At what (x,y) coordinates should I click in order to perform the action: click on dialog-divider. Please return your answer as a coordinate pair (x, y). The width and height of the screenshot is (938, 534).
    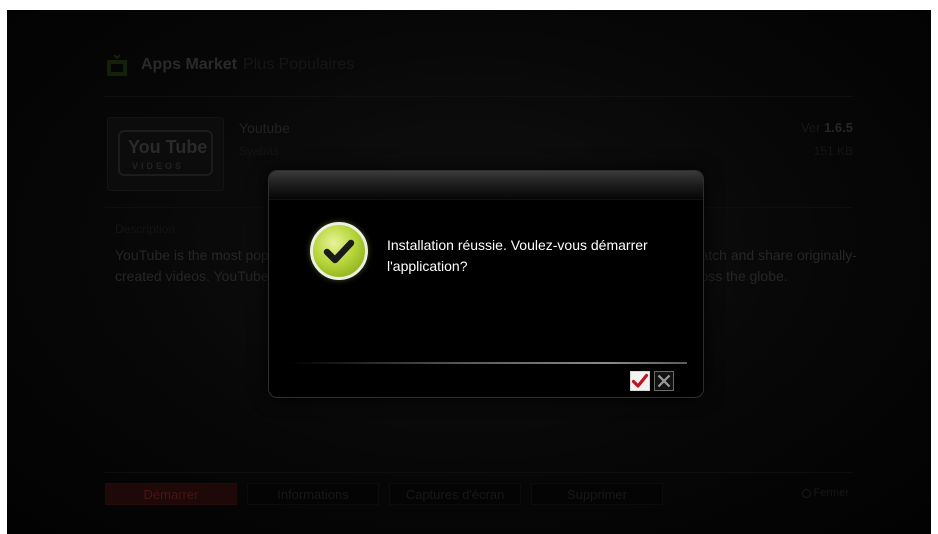
    Looking at the image, I should click on (488, 363).